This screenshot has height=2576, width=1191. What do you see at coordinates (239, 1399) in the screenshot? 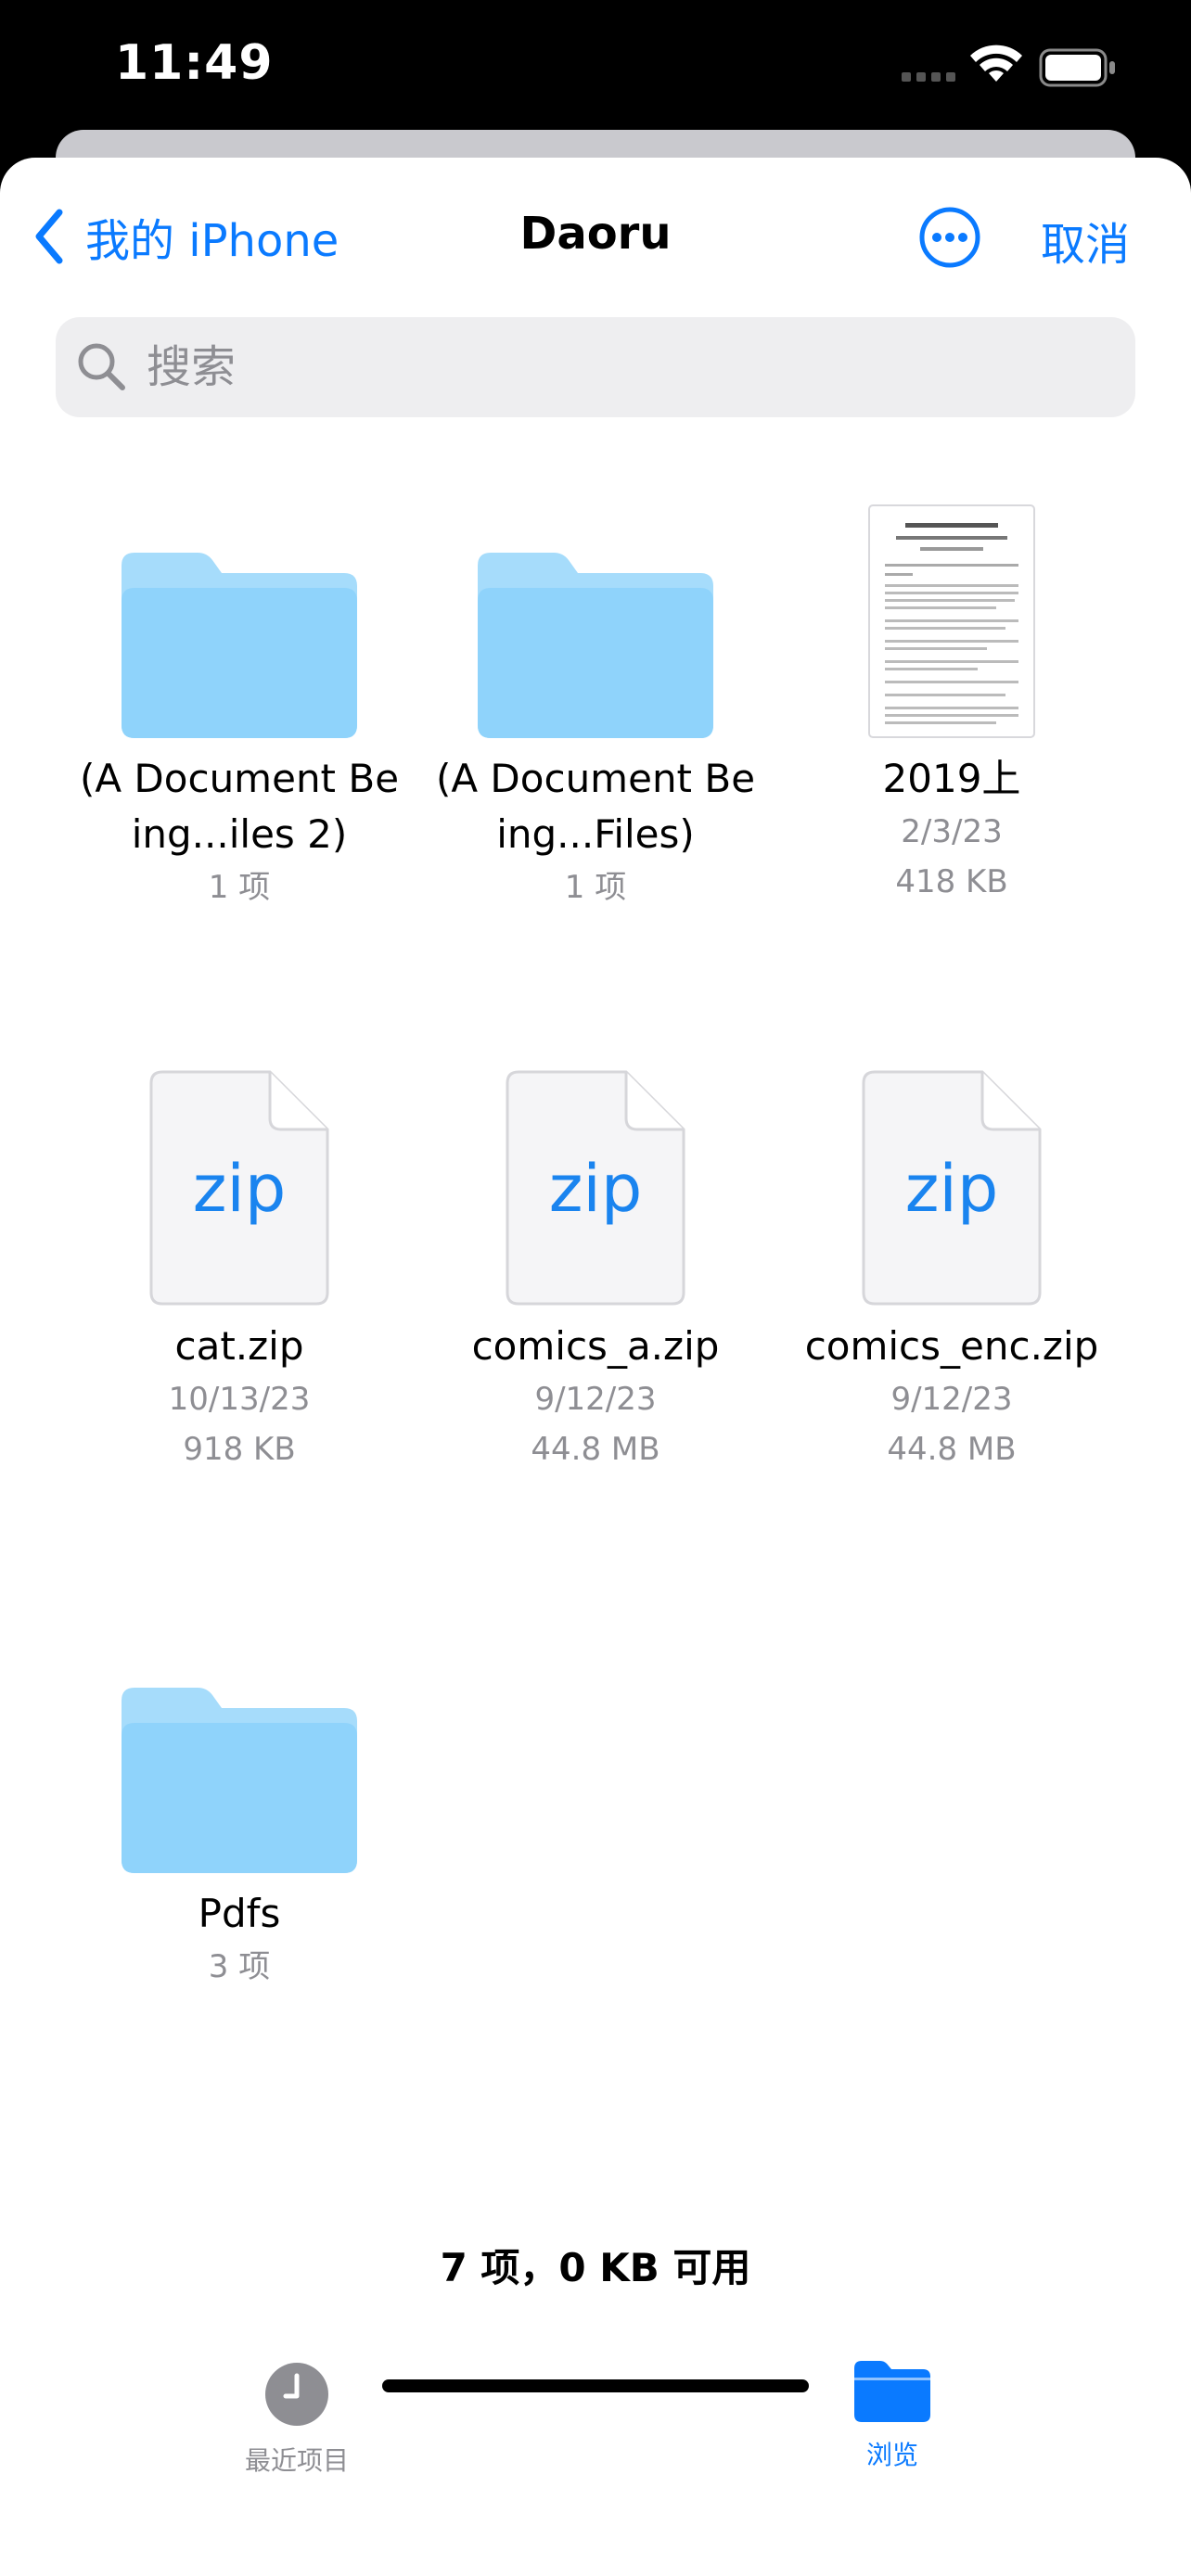
I see `item-date: 10/13/23` at bounding box center [239, 1399].